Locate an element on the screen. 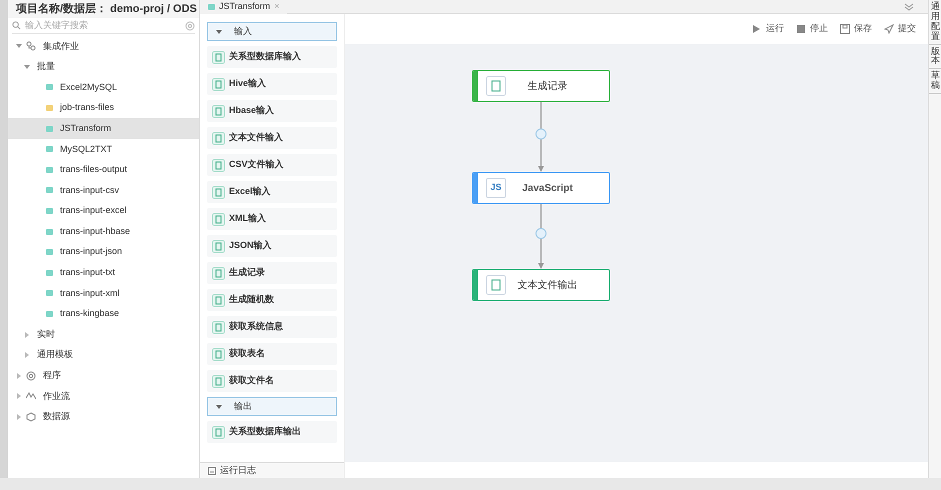 The image size is (941, 490). zigzag-icon is located at coordinates (31, 396).